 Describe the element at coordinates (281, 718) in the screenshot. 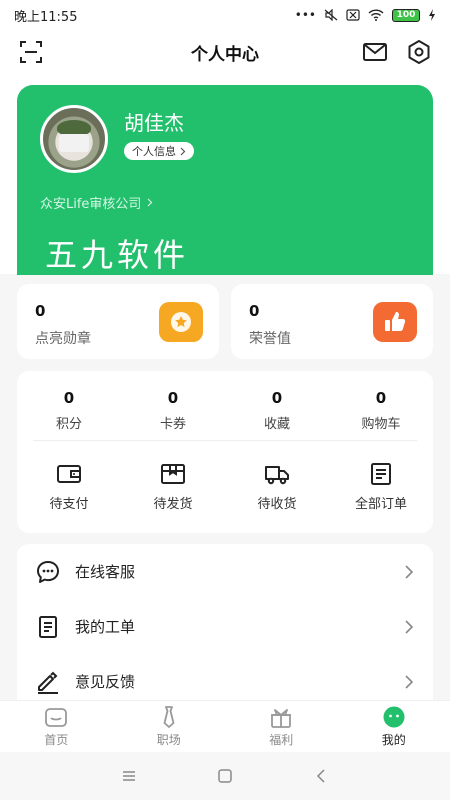

I see `gift-icon` at that location.